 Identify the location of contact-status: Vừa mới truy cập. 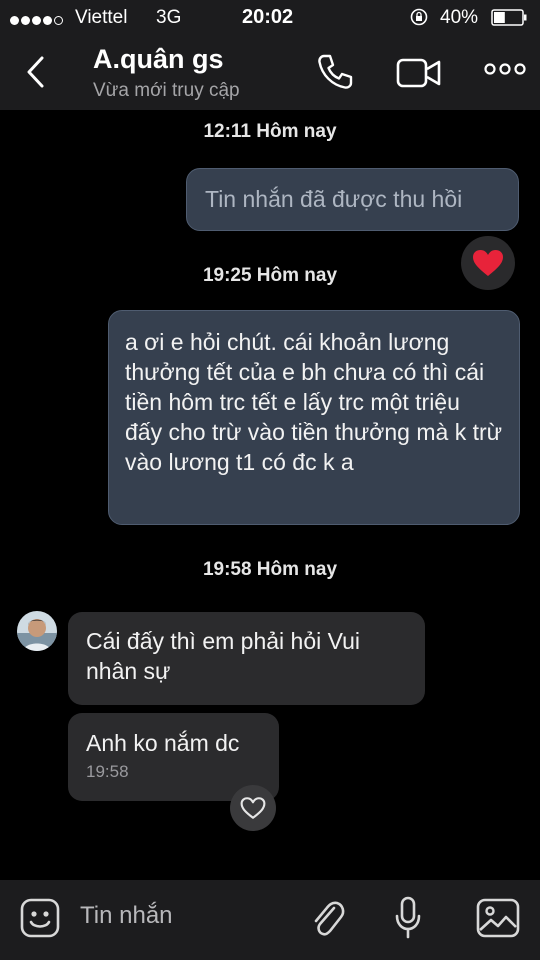
(166, 90).